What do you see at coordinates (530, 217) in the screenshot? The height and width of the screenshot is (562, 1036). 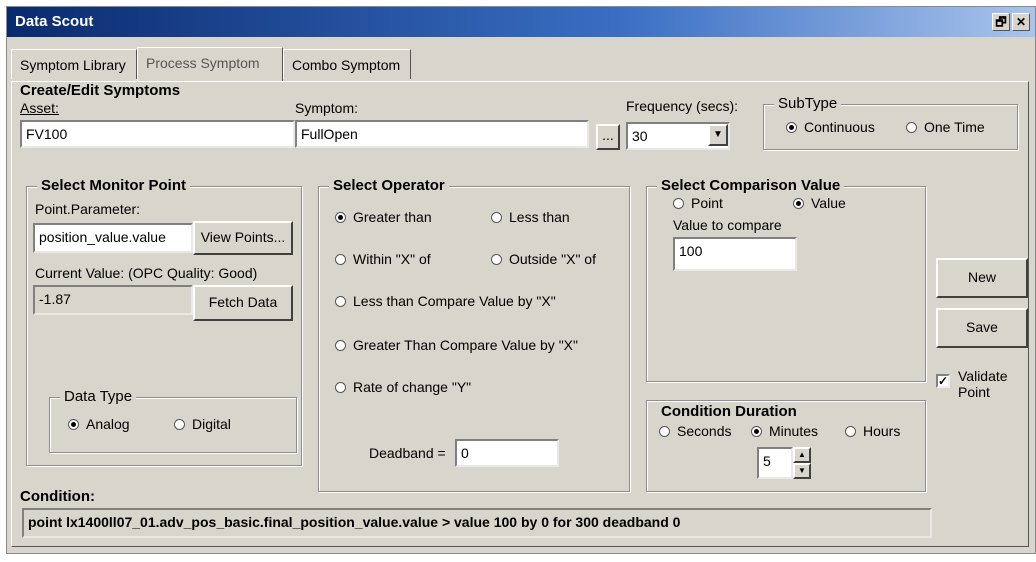 I see `operator-less-than-radio: Less than` at bounding box center [530, 217].